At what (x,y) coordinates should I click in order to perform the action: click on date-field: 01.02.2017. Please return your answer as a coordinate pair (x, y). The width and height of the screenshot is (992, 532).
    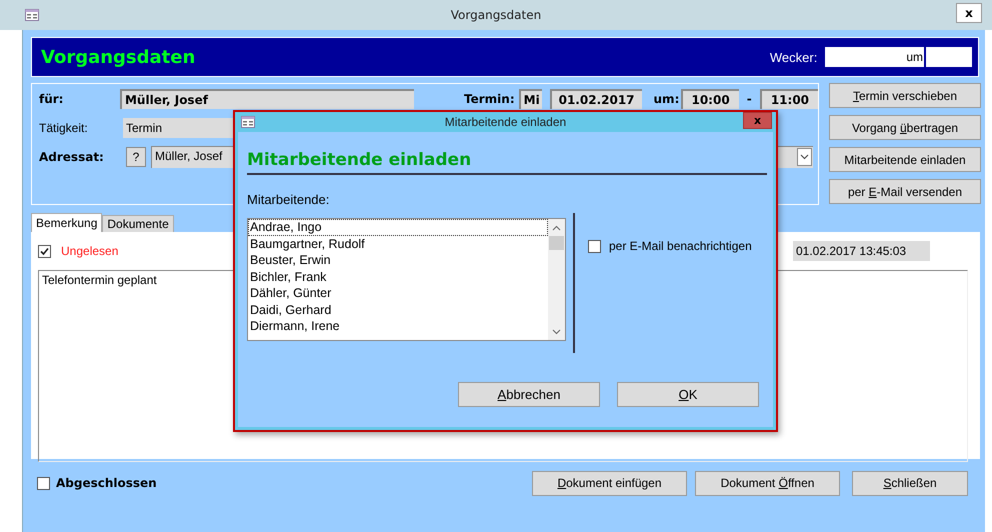
    Looking at the image, I should click on (596, 99).